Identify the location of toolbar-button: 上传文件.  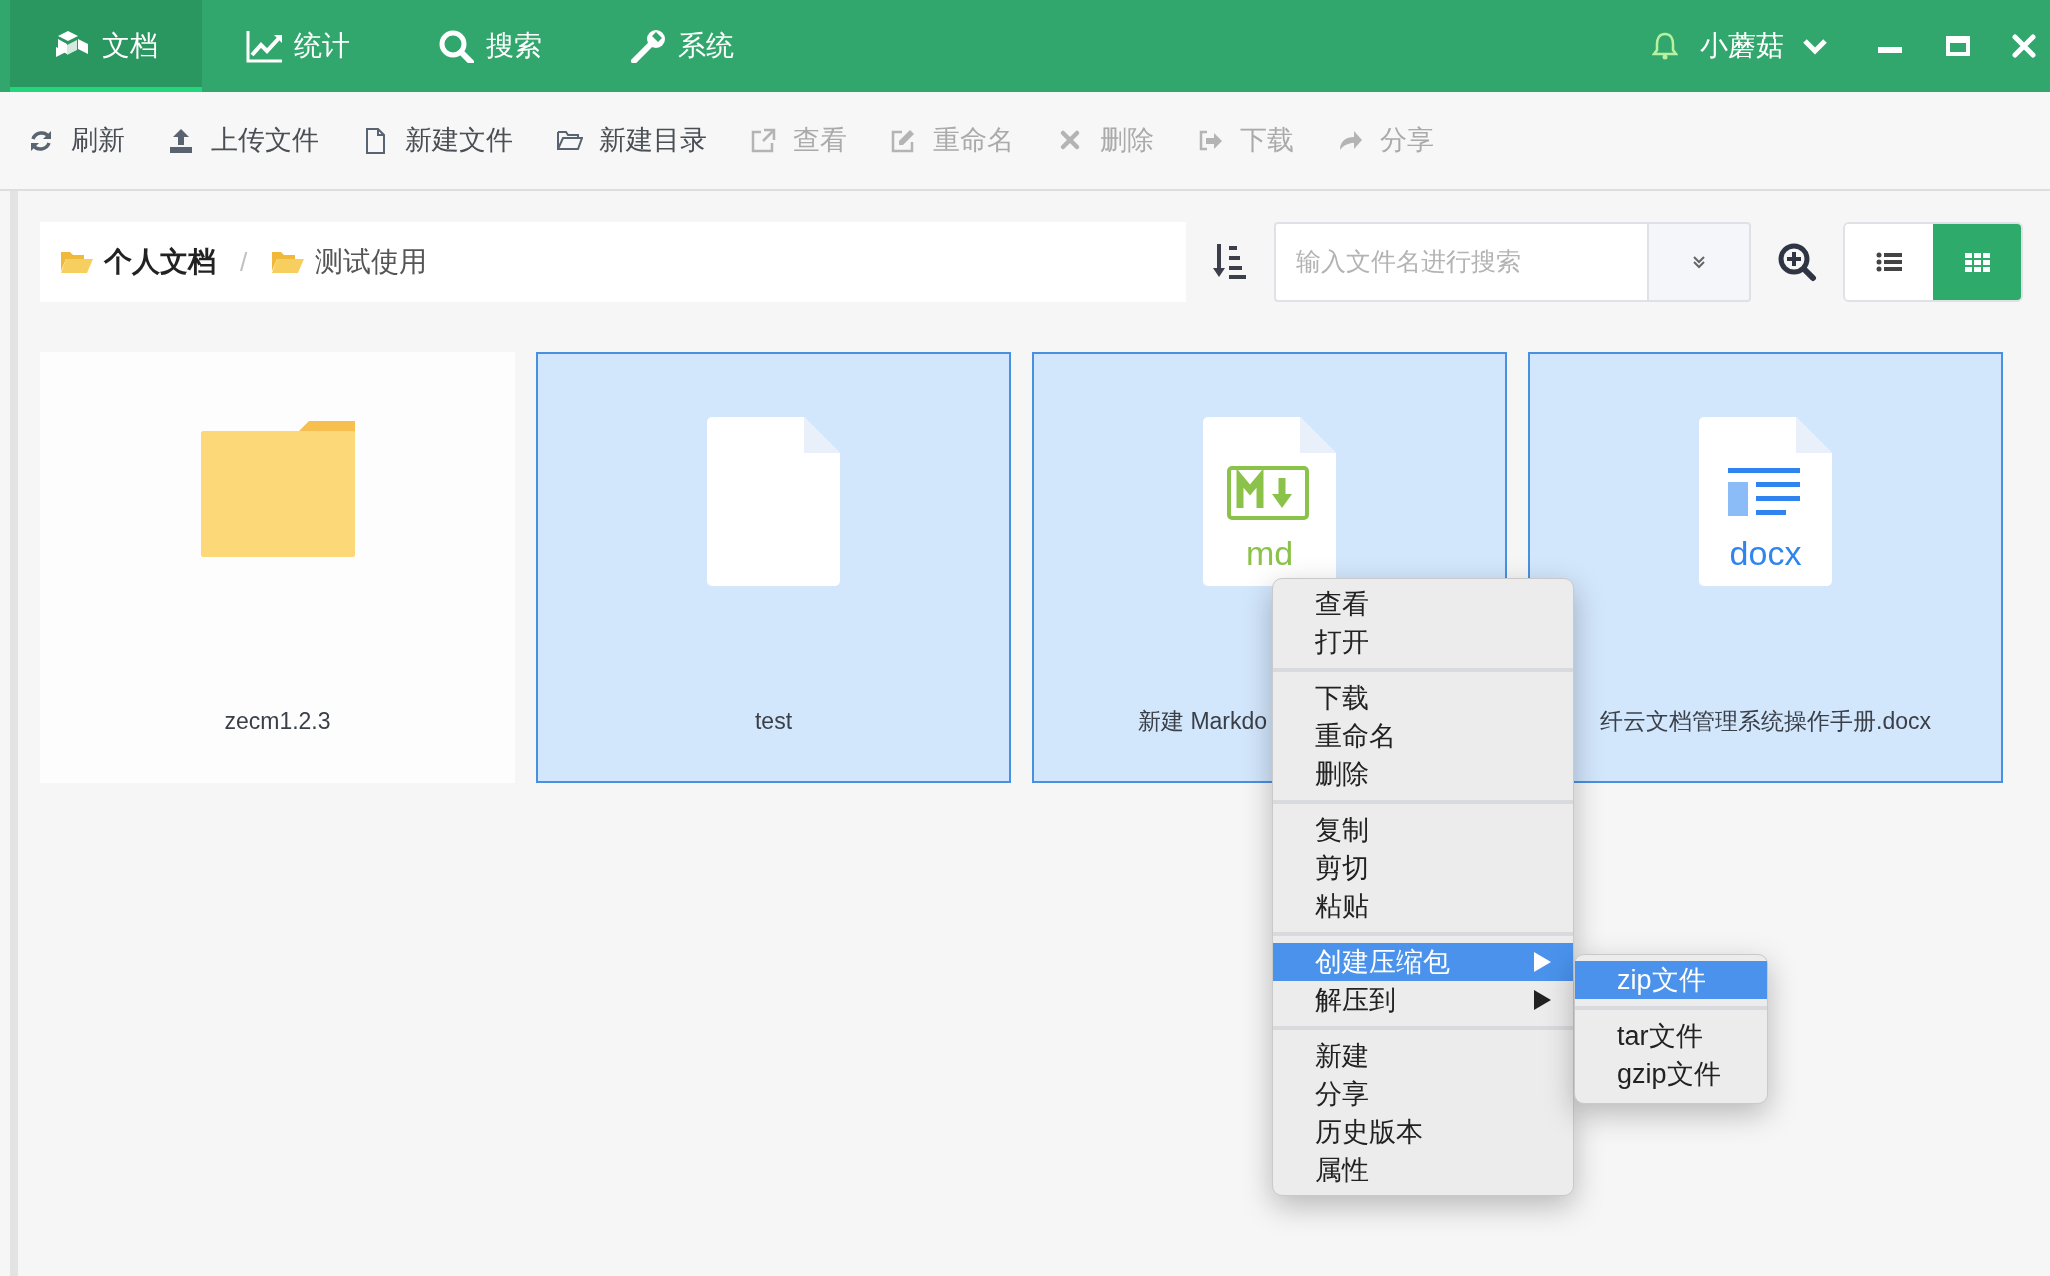
(244, 140).